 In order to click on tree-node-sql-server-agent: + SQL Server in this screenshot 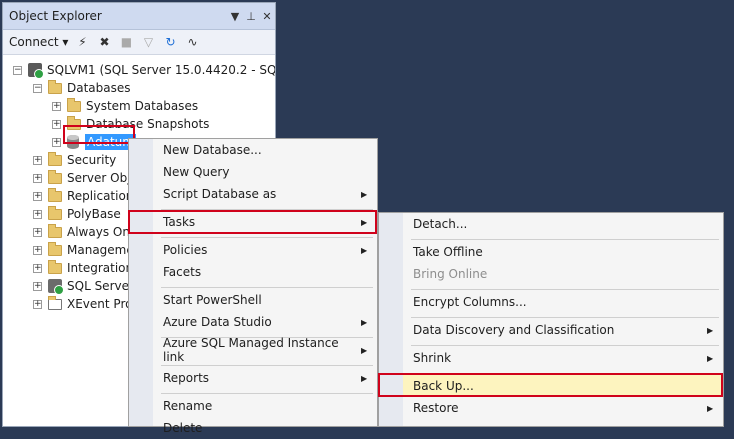, I will do `click(83, 286)`.